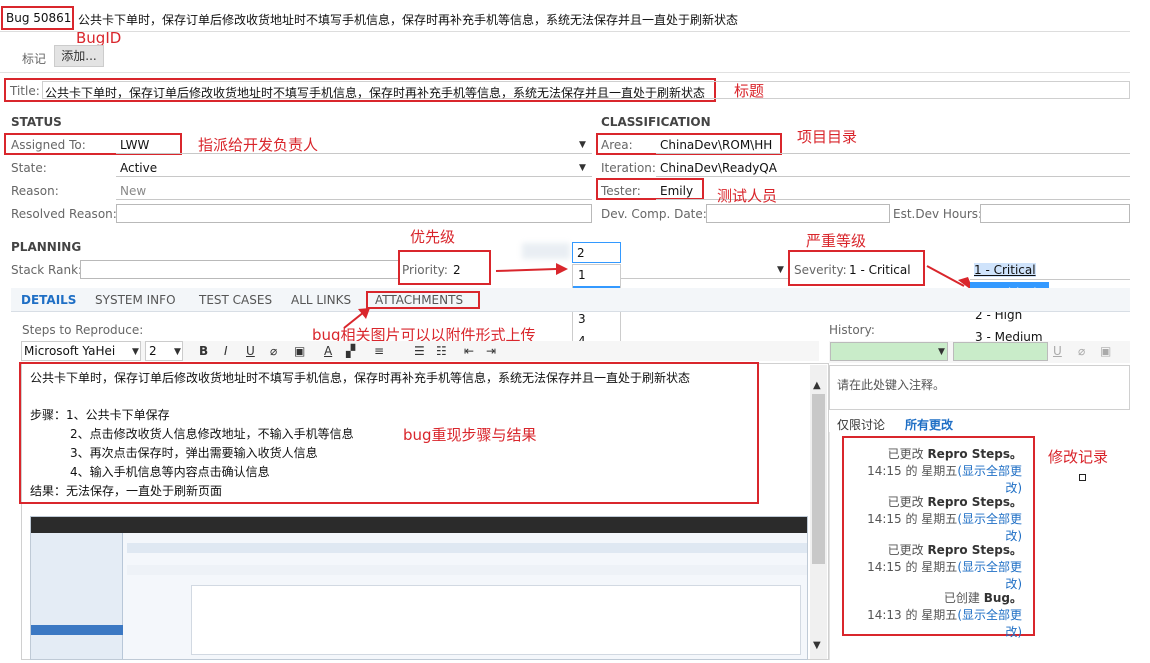  Describe the element at coordinates (235, 300) in the screenshot. I see `tab-test-cases: TEST CASES` at that location.